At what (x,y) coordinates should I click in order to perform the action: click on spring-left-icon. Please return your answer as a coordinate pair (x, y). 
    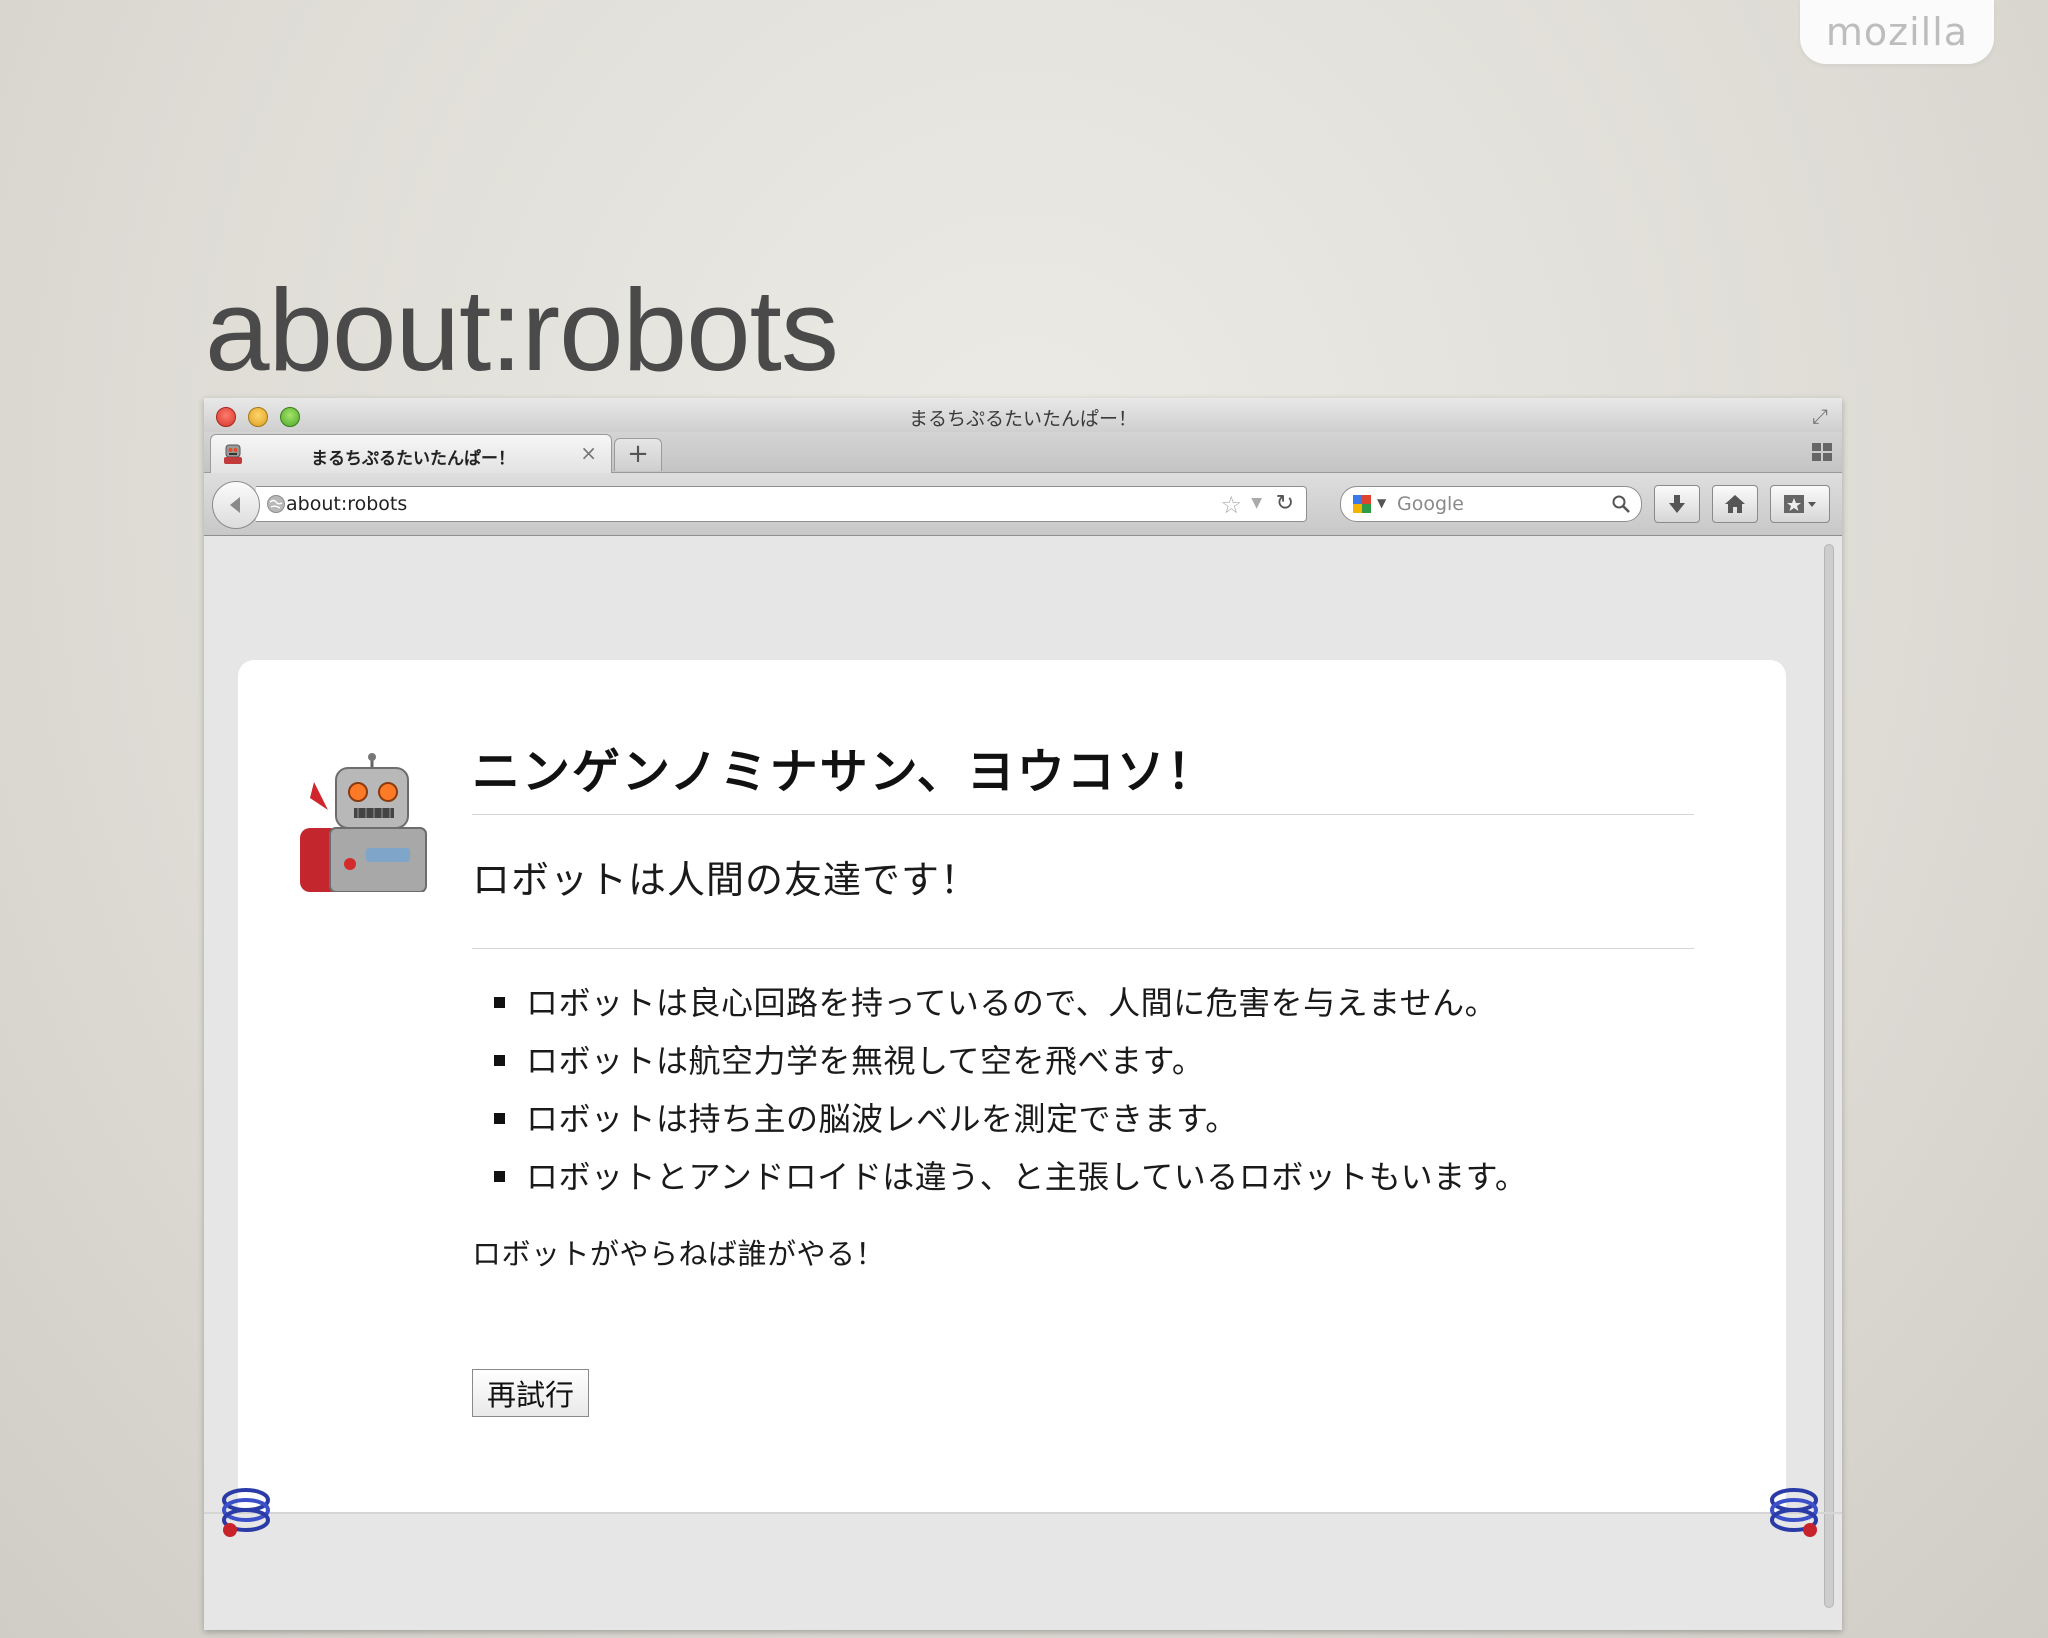
    Looking at the image, I should click on (246, 1512).